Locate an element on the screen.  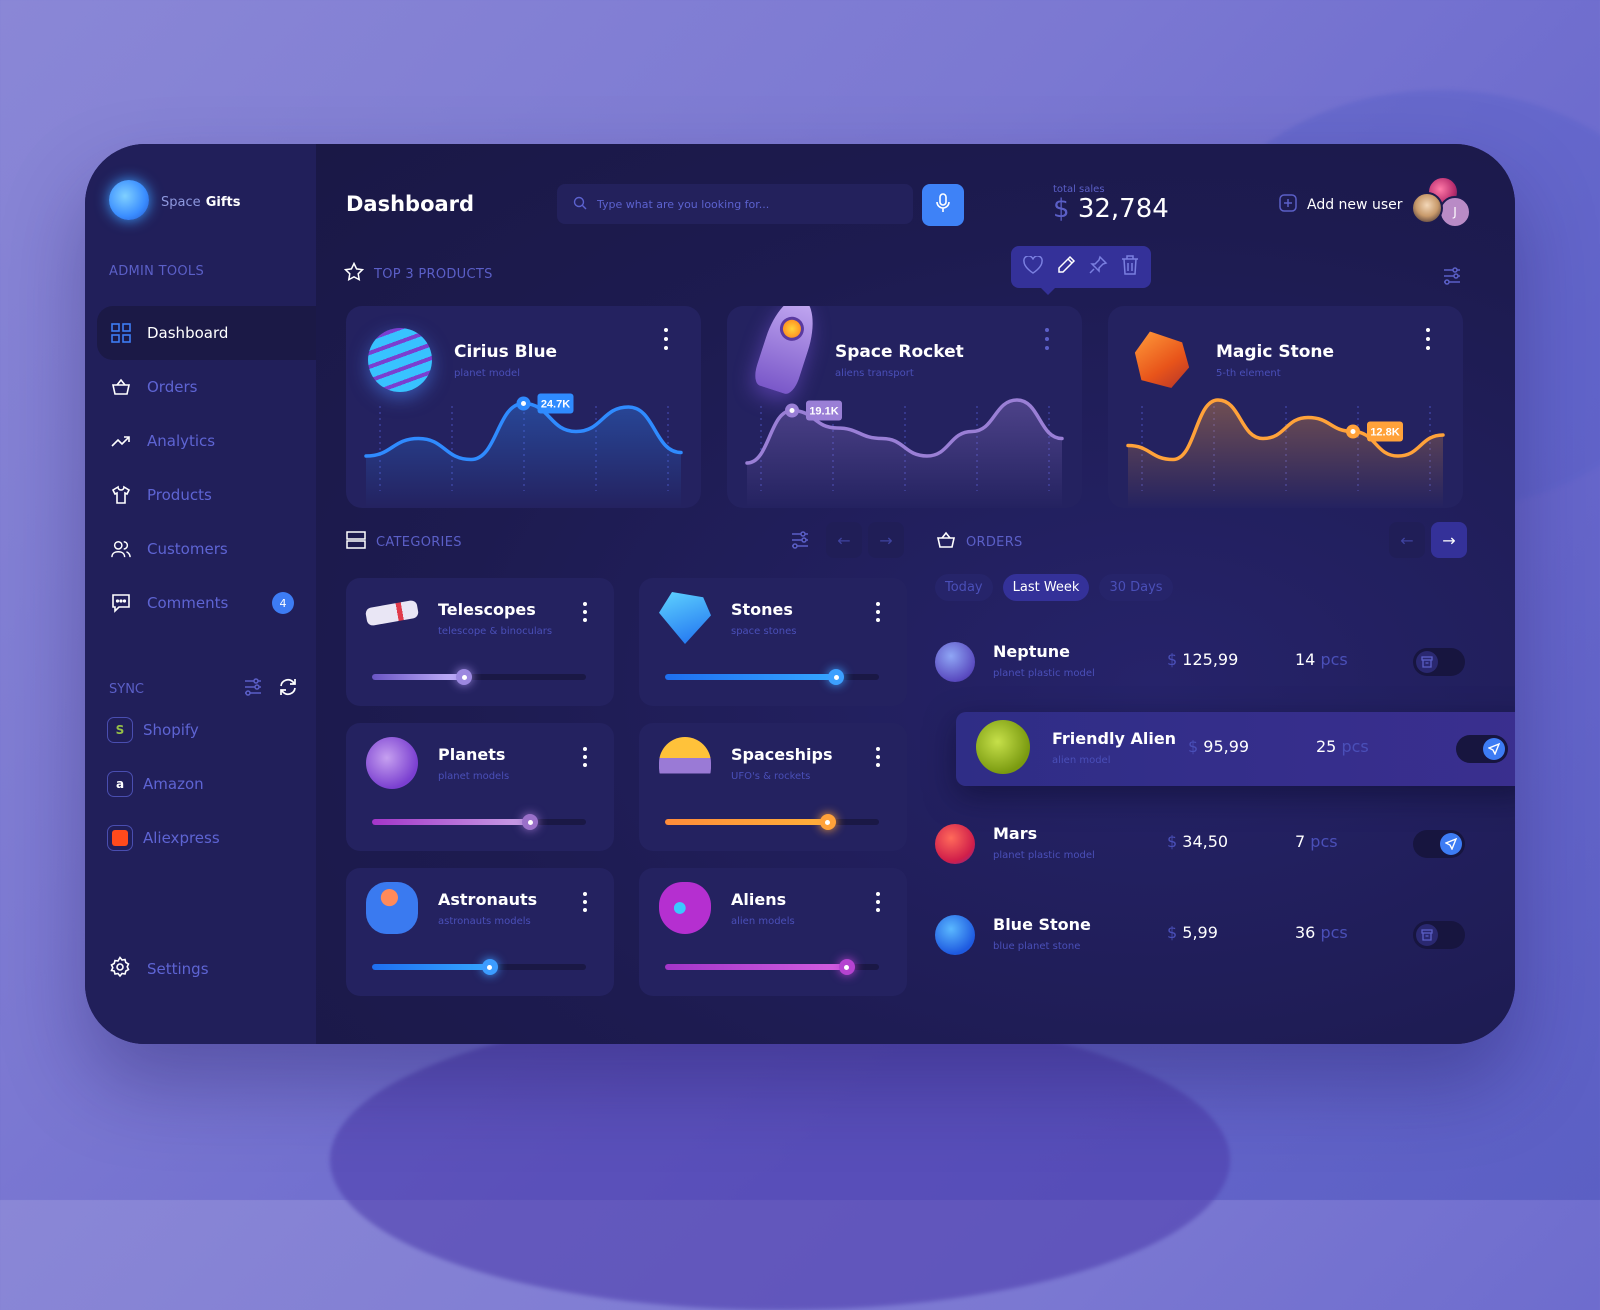
category-card-planets: Planets planet models is located at coordinates (480, 787).